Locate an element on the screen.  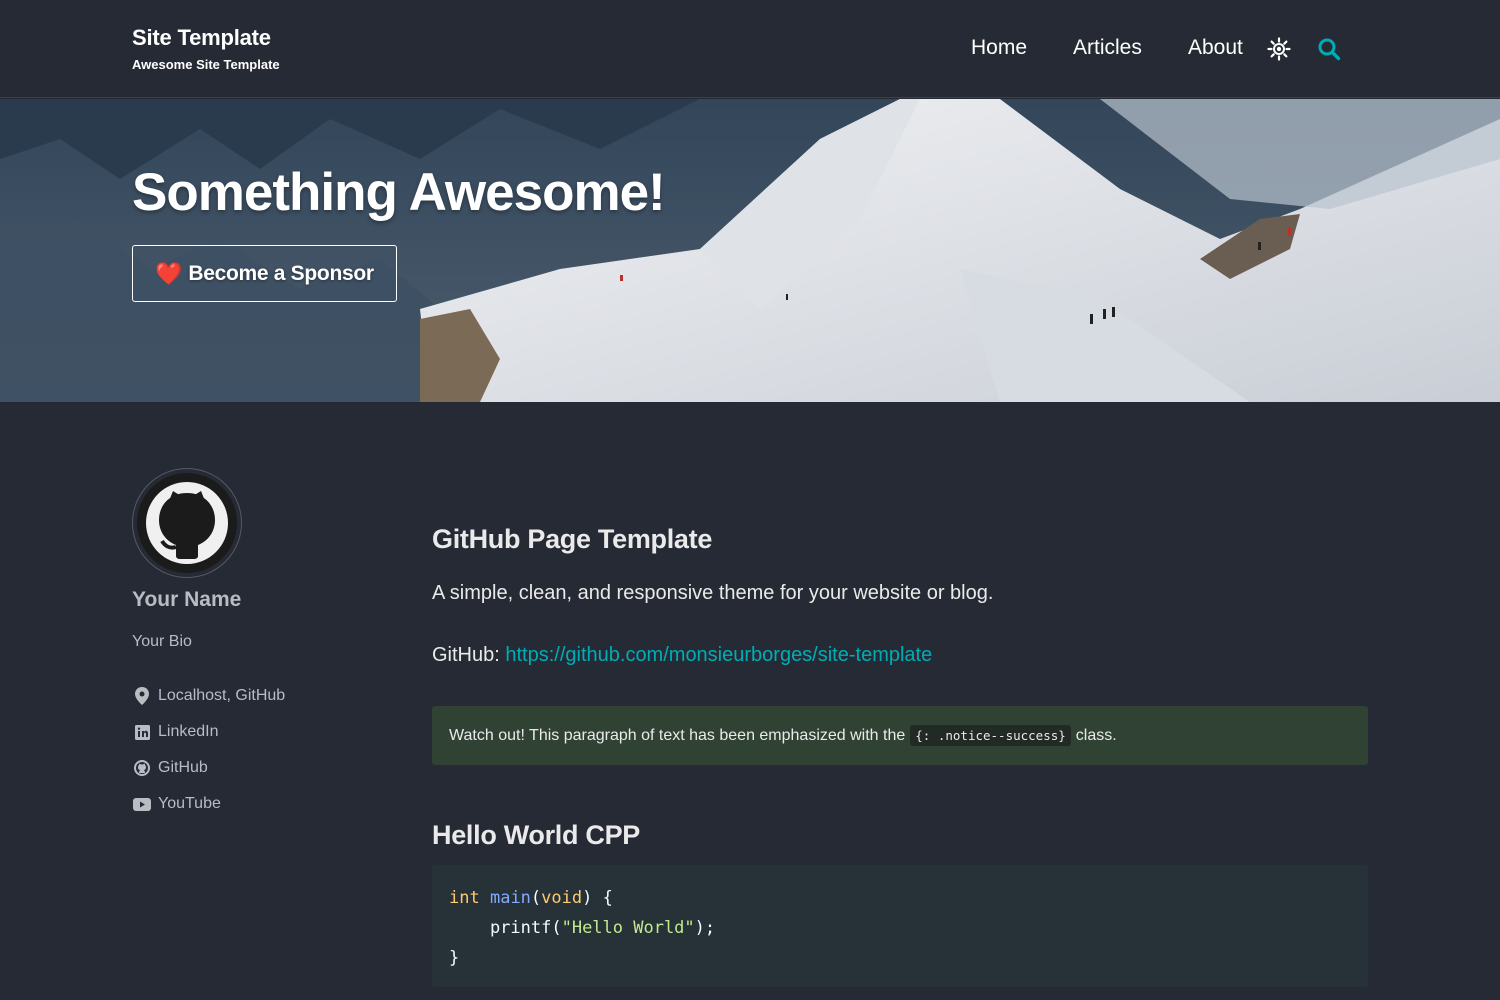
become-sponsor-button: ❤️ Become a Sponsor is located at coordinates (264, 273).